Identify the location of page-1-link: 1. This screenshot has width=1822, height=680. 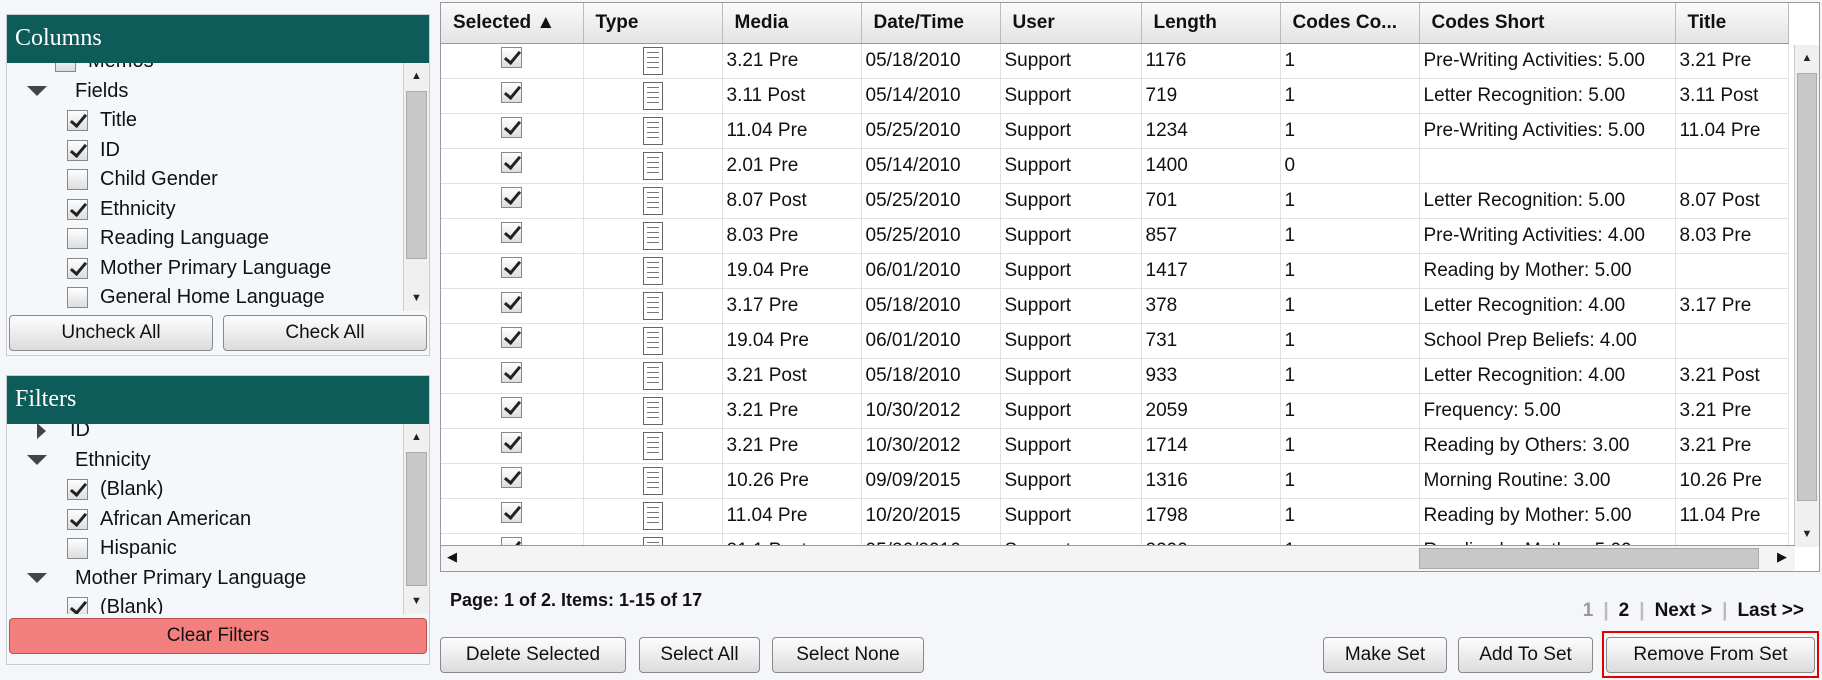
(1588, 611).